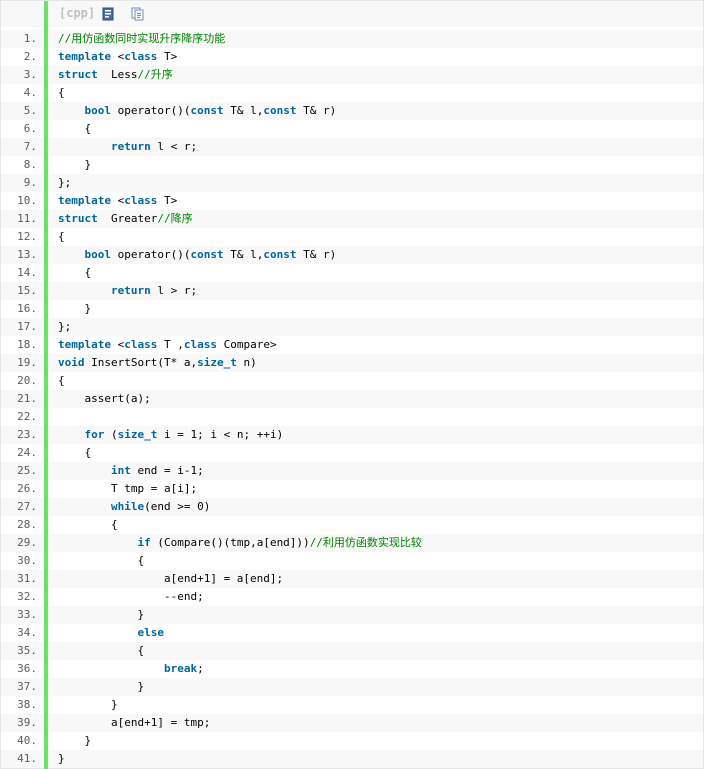 Image resolution: width=704 pixels, height=769 pixels. What do you see at coordinates (138, 13) in the screenshot?
I see `copy-icon` at bounding box center [138, 13].